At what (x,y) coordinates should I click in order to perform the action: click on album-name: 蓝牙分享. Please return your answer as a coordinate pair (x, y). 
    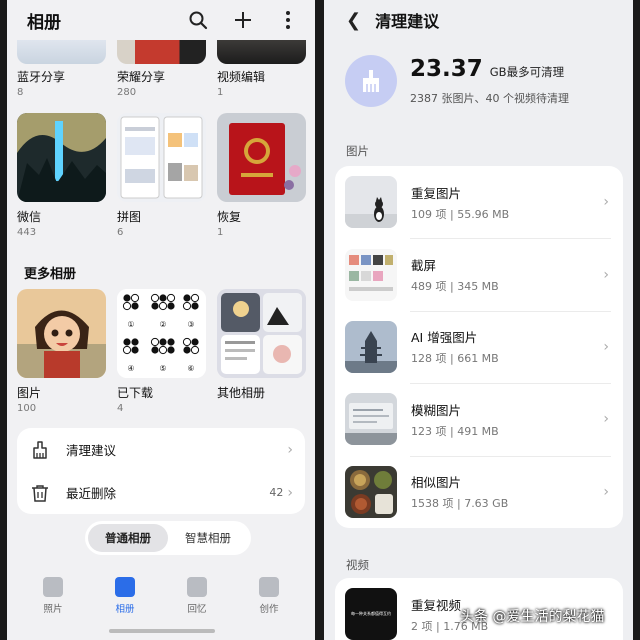
    Looking at the image, I should click on (41, 77).